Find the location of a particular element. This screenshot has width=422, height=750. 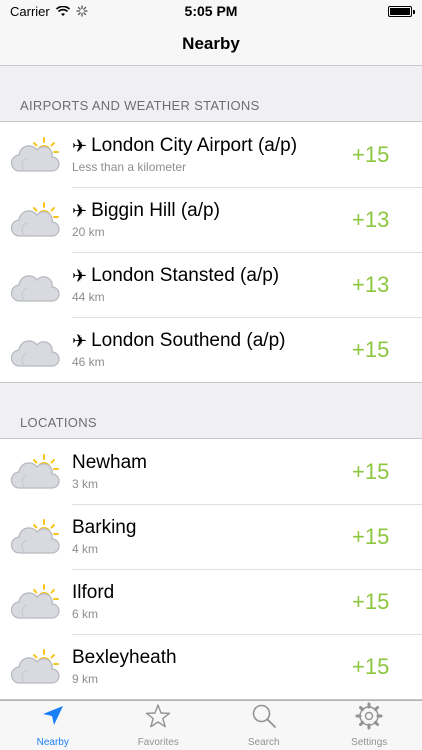

status-left: Carrier is located at coordinates (49, 11).